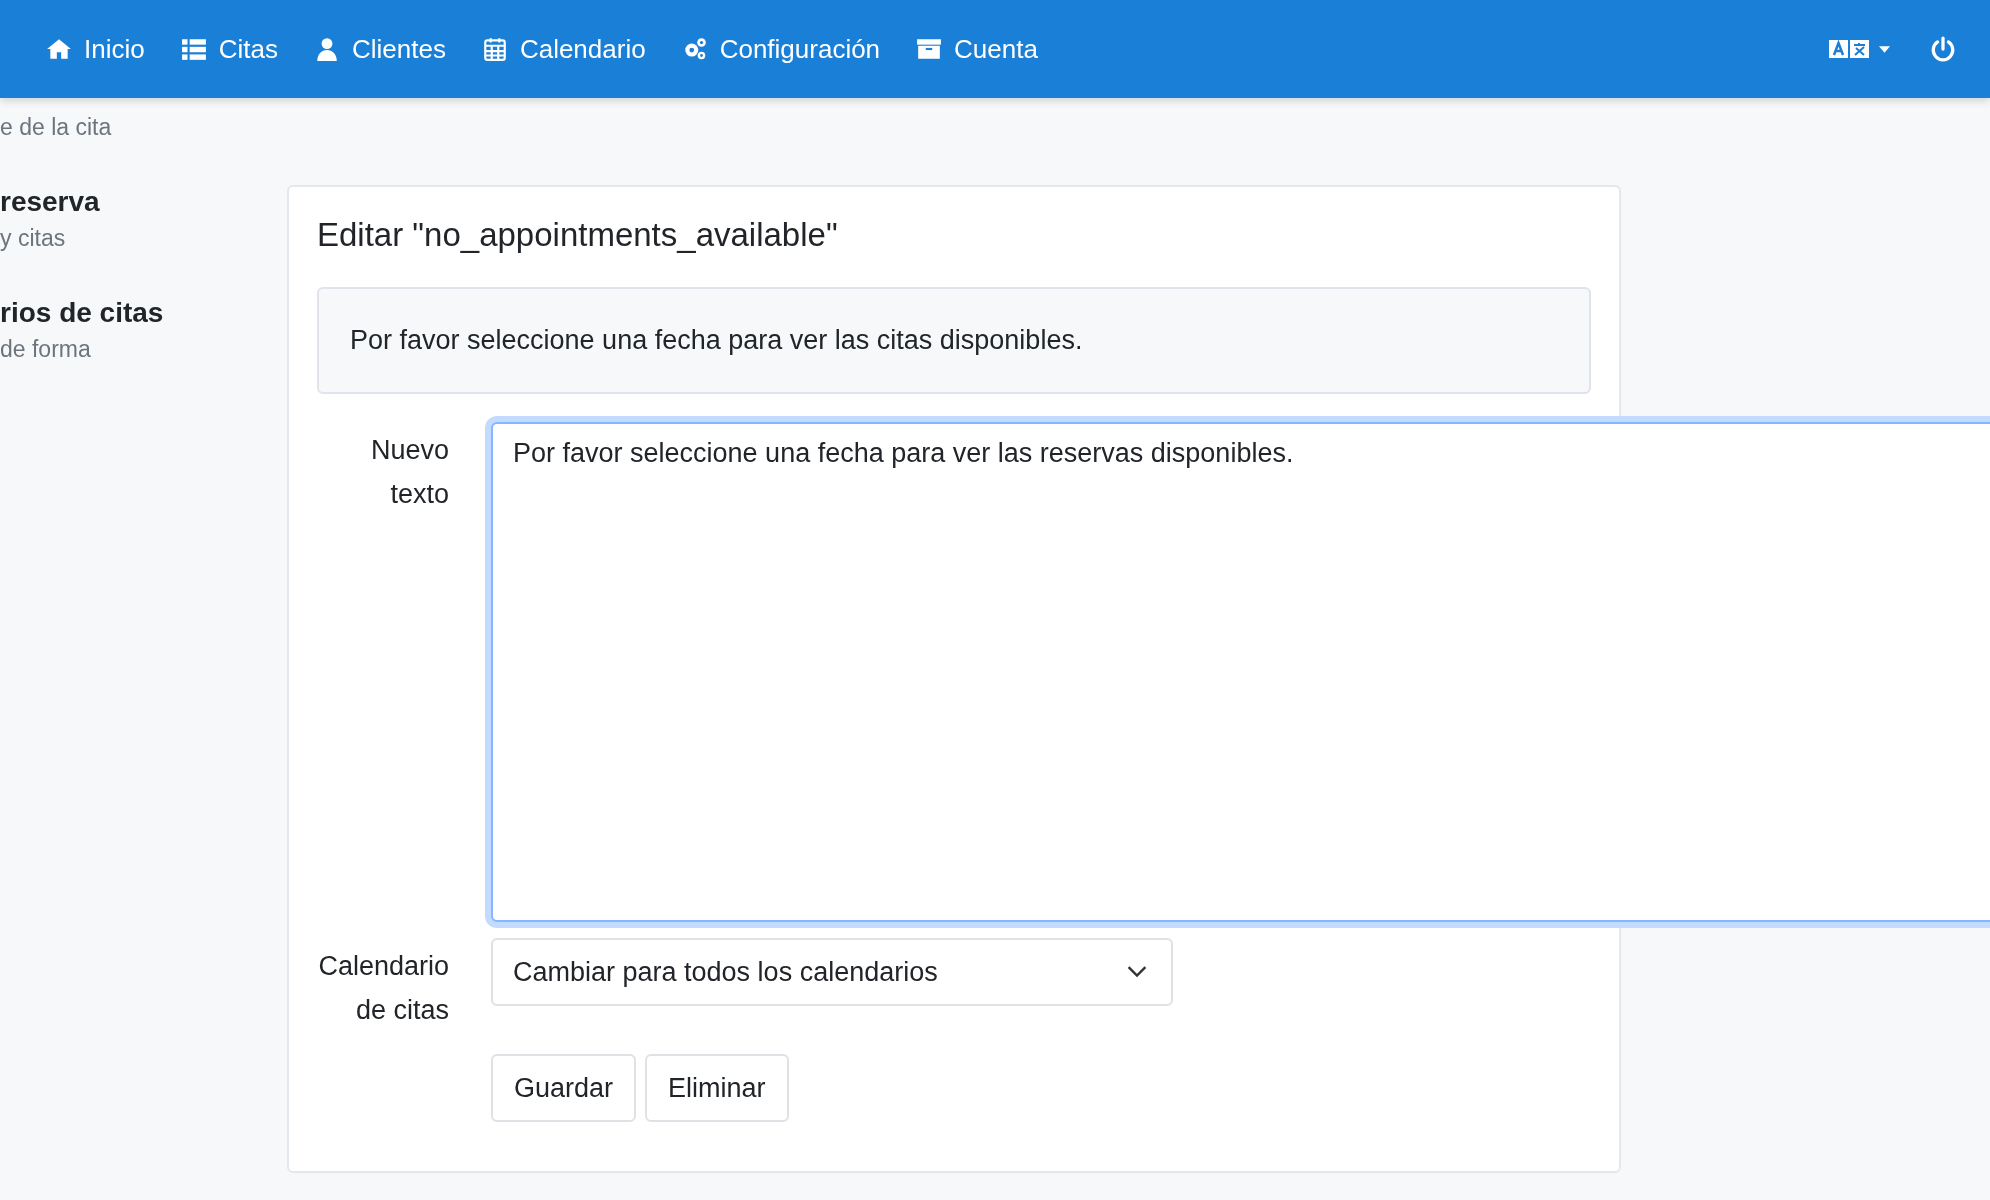 This screenshot has width=1990, height=1200. I want to click on chevron-icon, so click(1137, 972).